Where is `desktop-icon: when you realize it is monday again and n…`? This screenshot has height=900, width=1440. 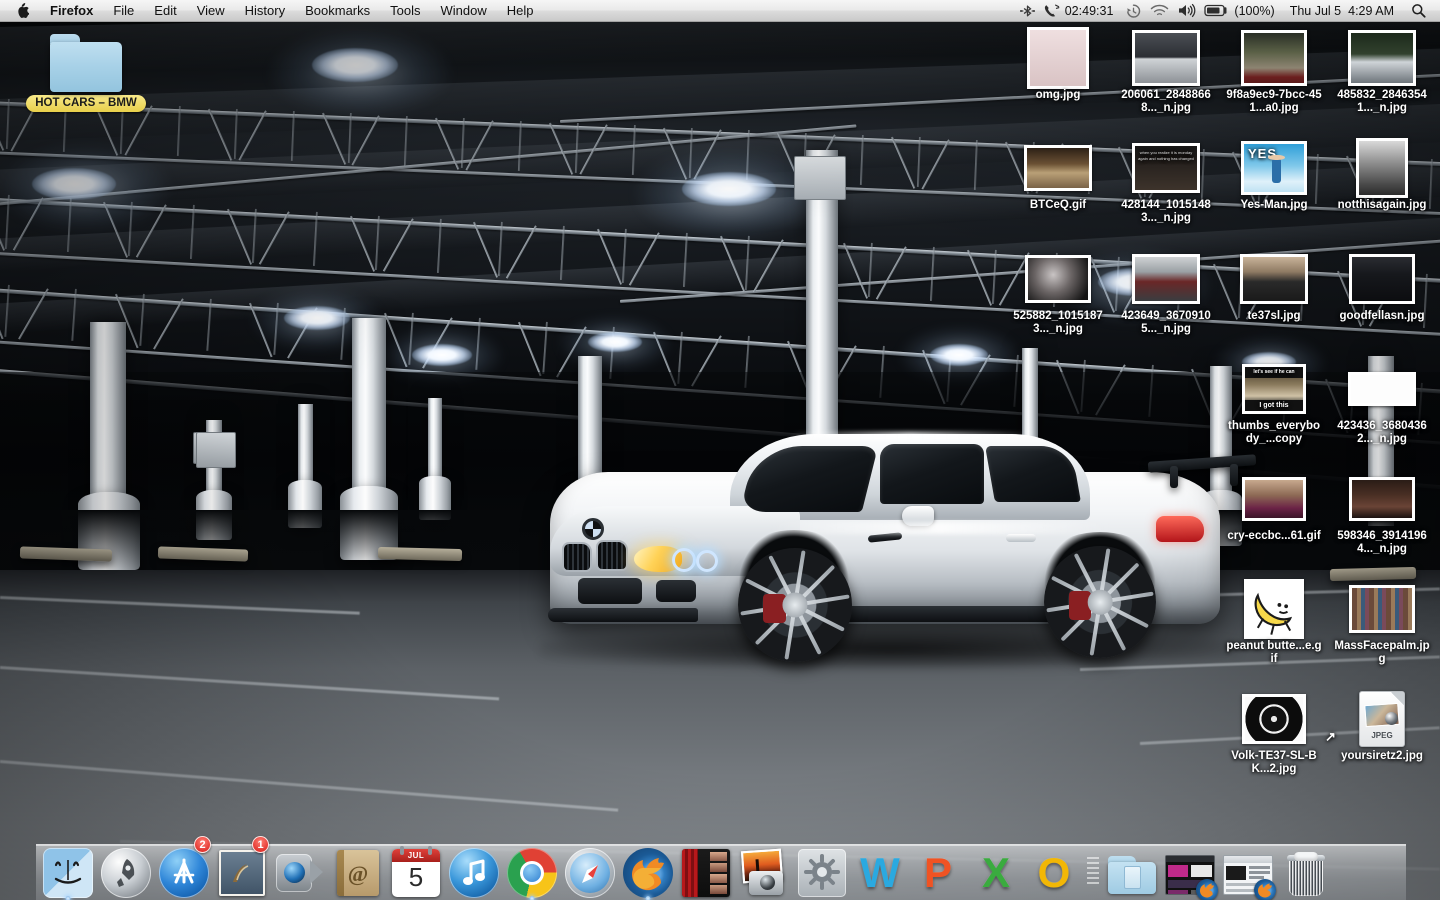 desktop-icon: when you realize it is monday again and n… is located at coordinates (1166, 182).